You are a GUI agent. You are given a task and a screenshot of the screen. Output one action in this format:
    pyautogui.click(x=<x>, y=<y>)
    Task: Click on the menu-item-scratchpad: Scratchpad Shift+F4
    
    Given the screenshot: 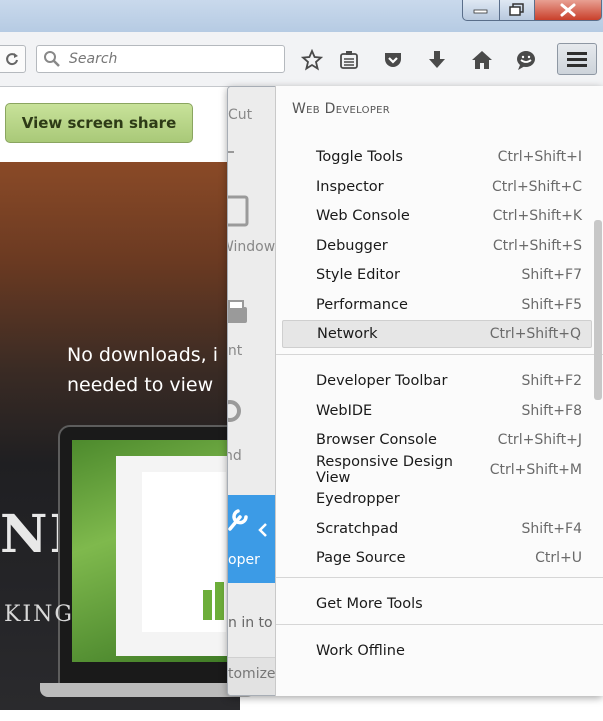 What is the action you would take?
    pyautogui.click(x=437, y=529)
    